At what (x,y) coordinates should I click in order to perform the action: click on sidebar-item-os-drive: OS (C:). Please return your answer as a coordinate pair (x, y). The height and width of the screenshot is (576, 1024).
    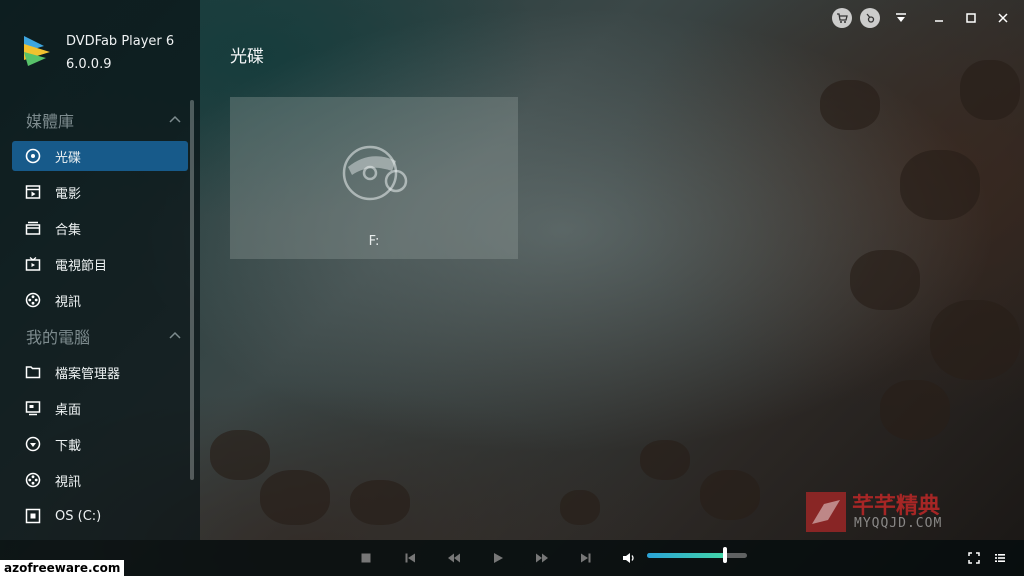
    Looking at the image, I should click on (100, 516).